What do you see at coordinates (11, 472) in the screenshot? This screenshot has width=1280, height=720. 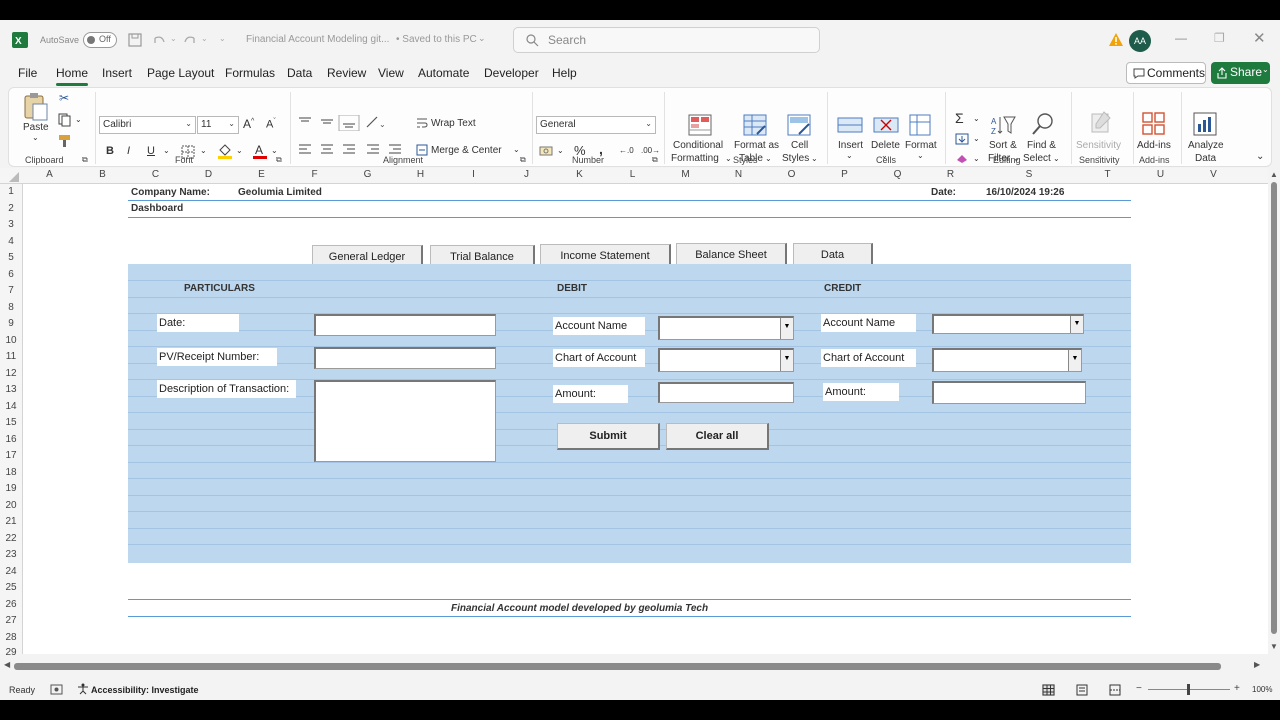 I see `row-header: 18` at bounding box center [11, 472].